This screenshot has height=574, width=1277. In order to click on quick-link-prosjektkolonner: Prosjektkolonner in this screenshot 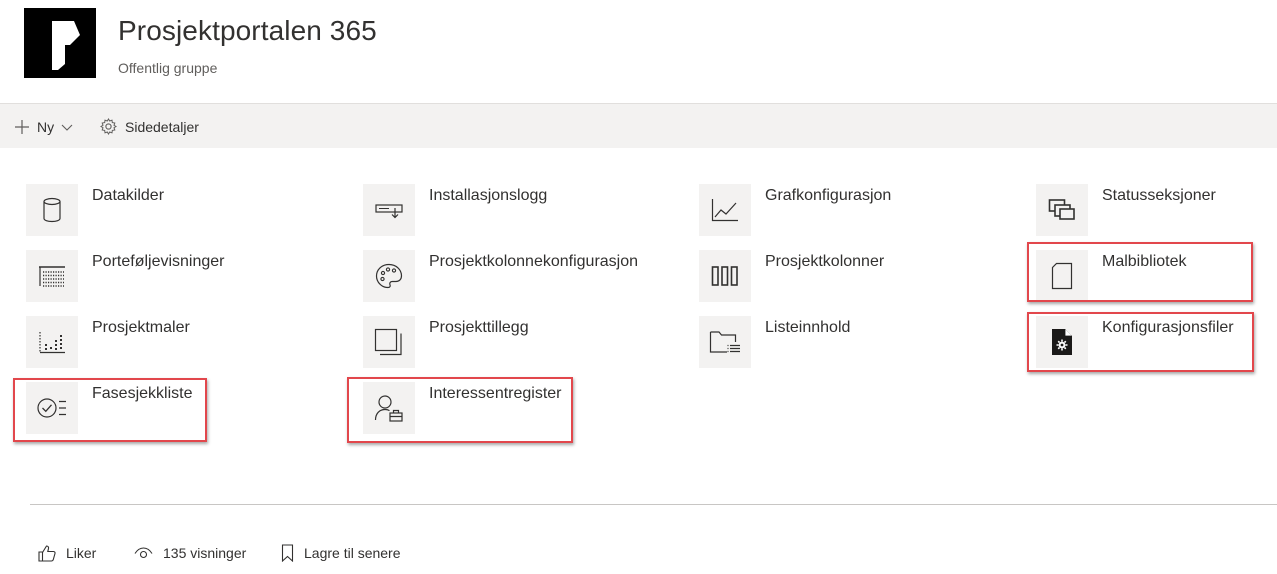, I will do `click(849, 277)`.